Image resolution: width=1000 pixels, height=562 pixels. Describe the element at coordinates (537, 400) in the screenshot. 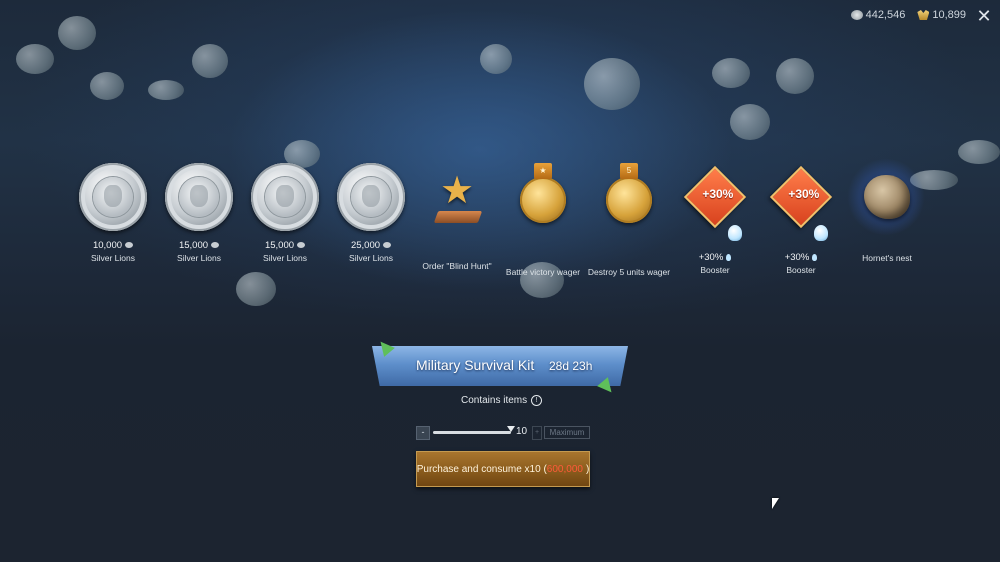

I see `info-icon: !` at that location.